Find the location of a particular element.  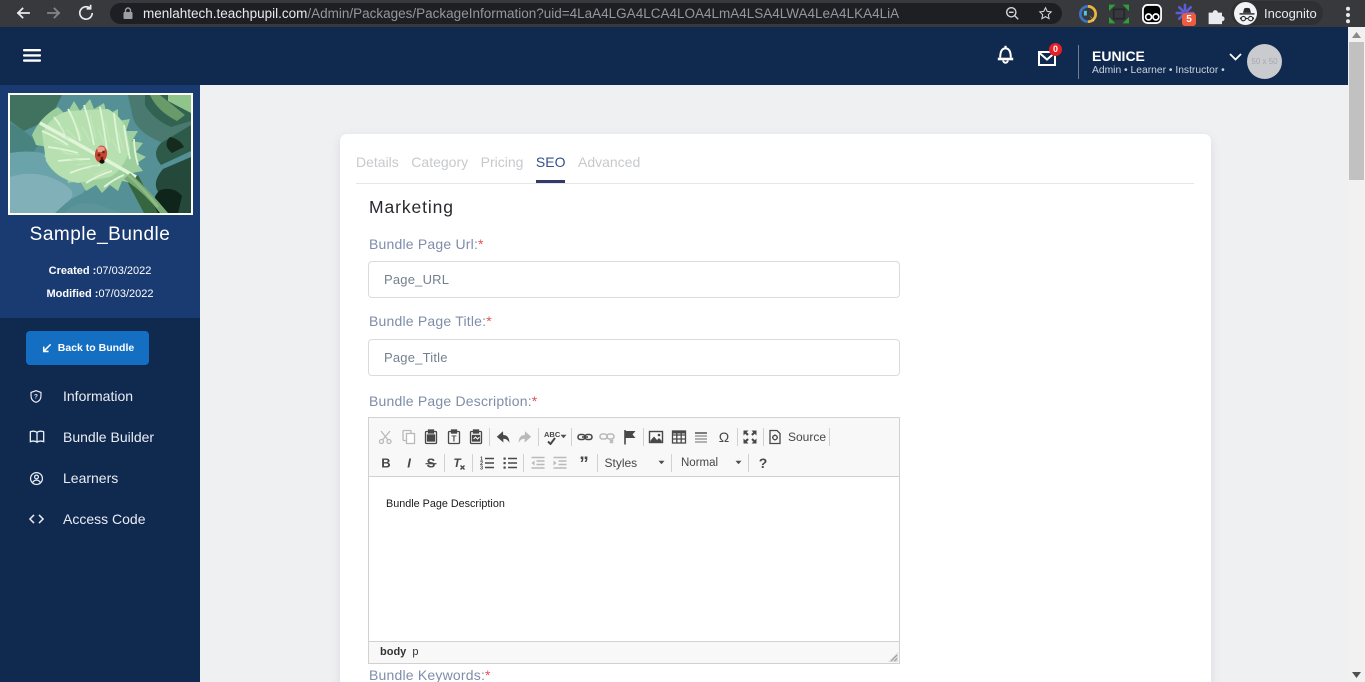

svg-text: ABC is located at coordinates (552, 434).